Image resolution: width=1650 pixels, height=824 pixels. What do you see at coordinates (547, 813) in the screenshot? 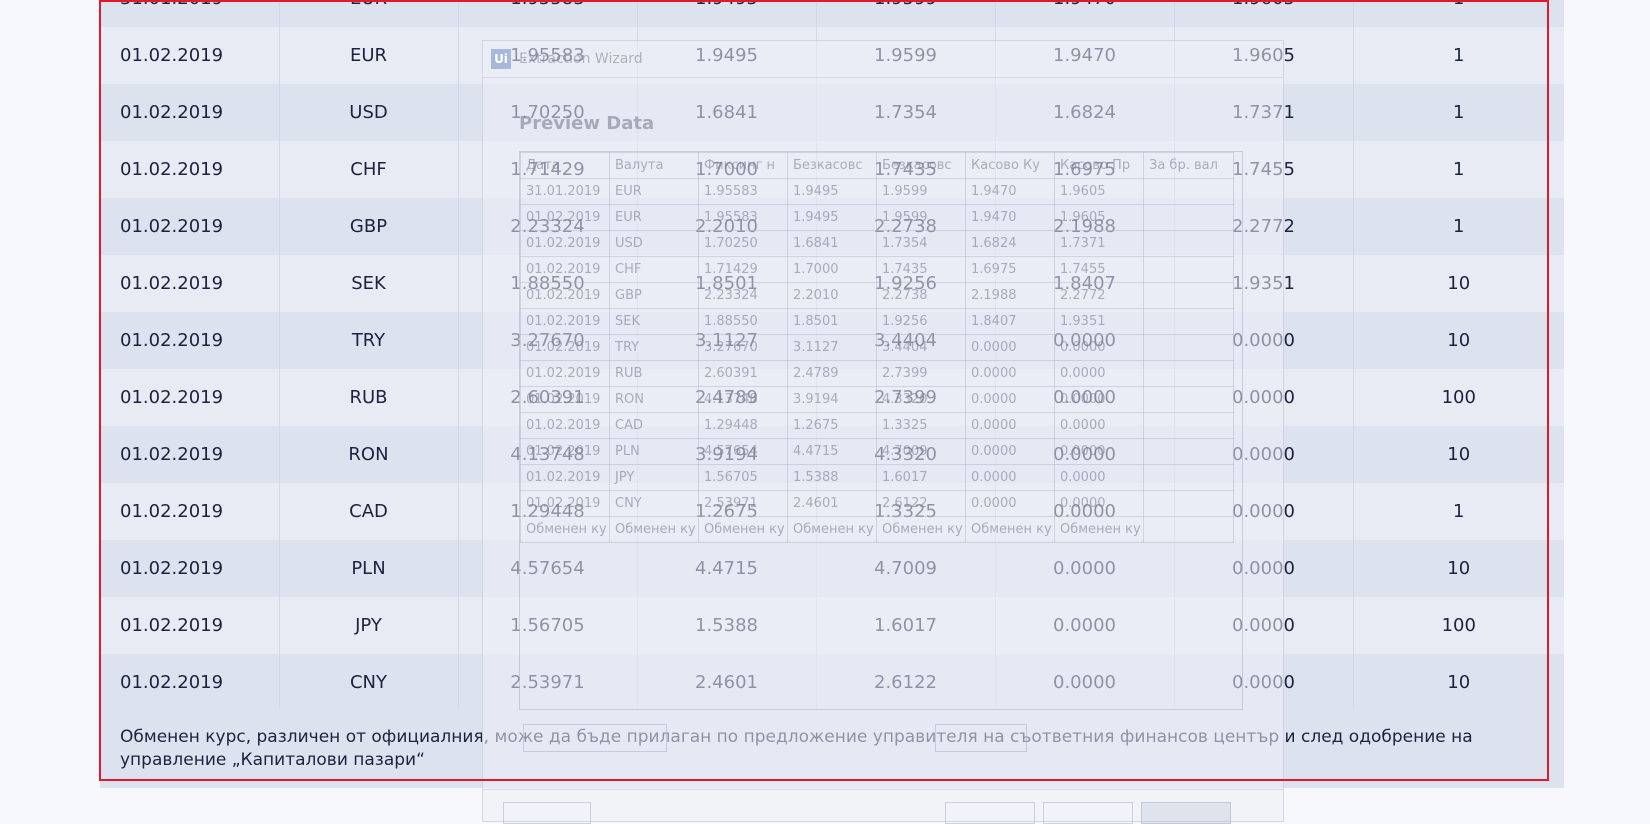
I see `help-button` at bounding box center [547, 813].